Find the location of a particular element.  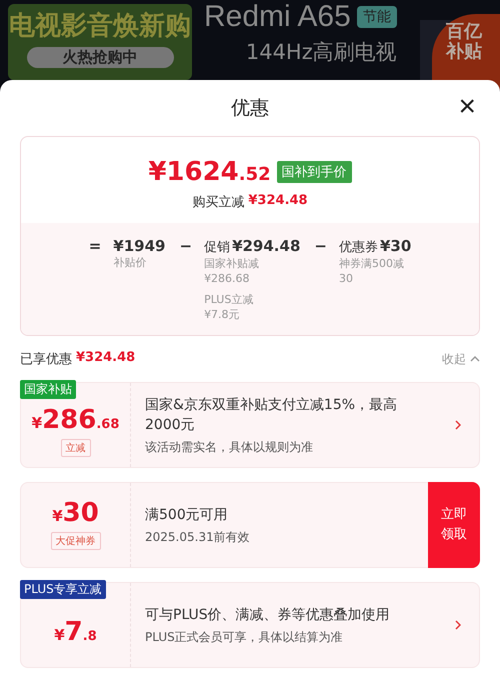

sheet-title: 优惠 is located at coordinates (250, 108).